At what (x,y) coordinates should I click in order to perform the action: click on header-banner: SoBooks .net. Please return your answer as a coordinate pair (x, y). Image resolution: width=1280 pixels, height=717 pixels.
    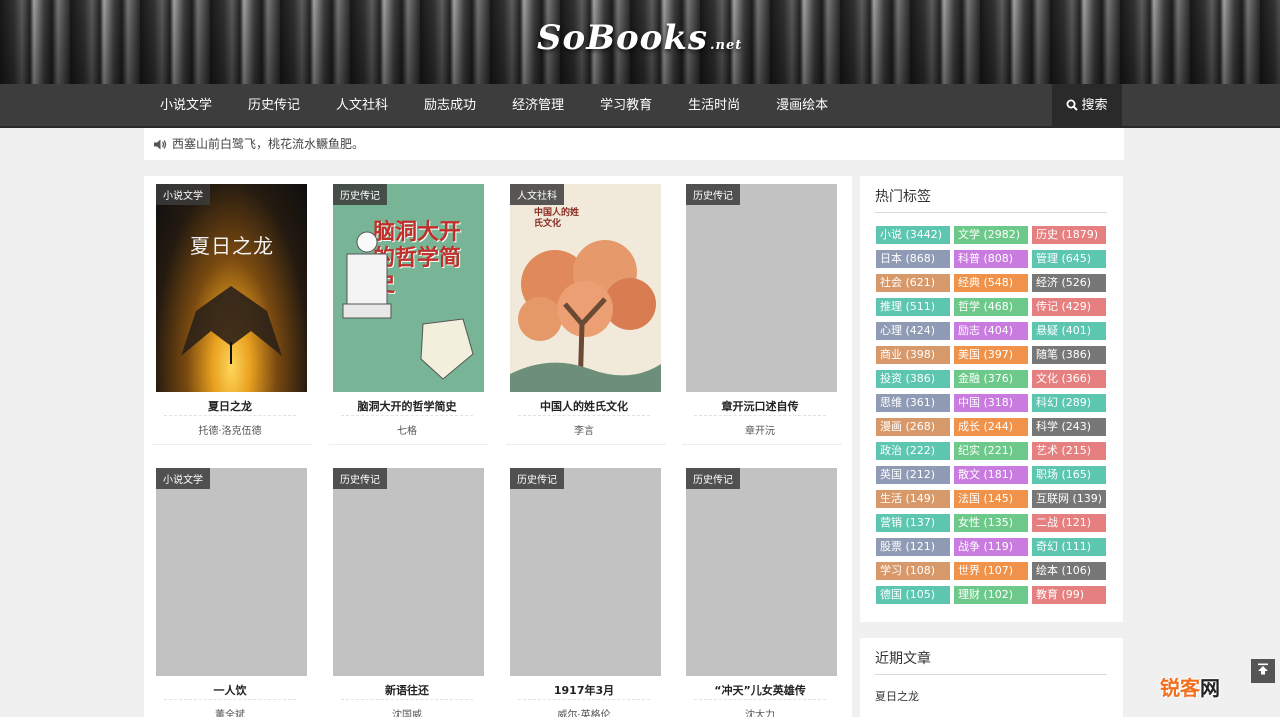
    Looking at the image, I should click on (640, 42).